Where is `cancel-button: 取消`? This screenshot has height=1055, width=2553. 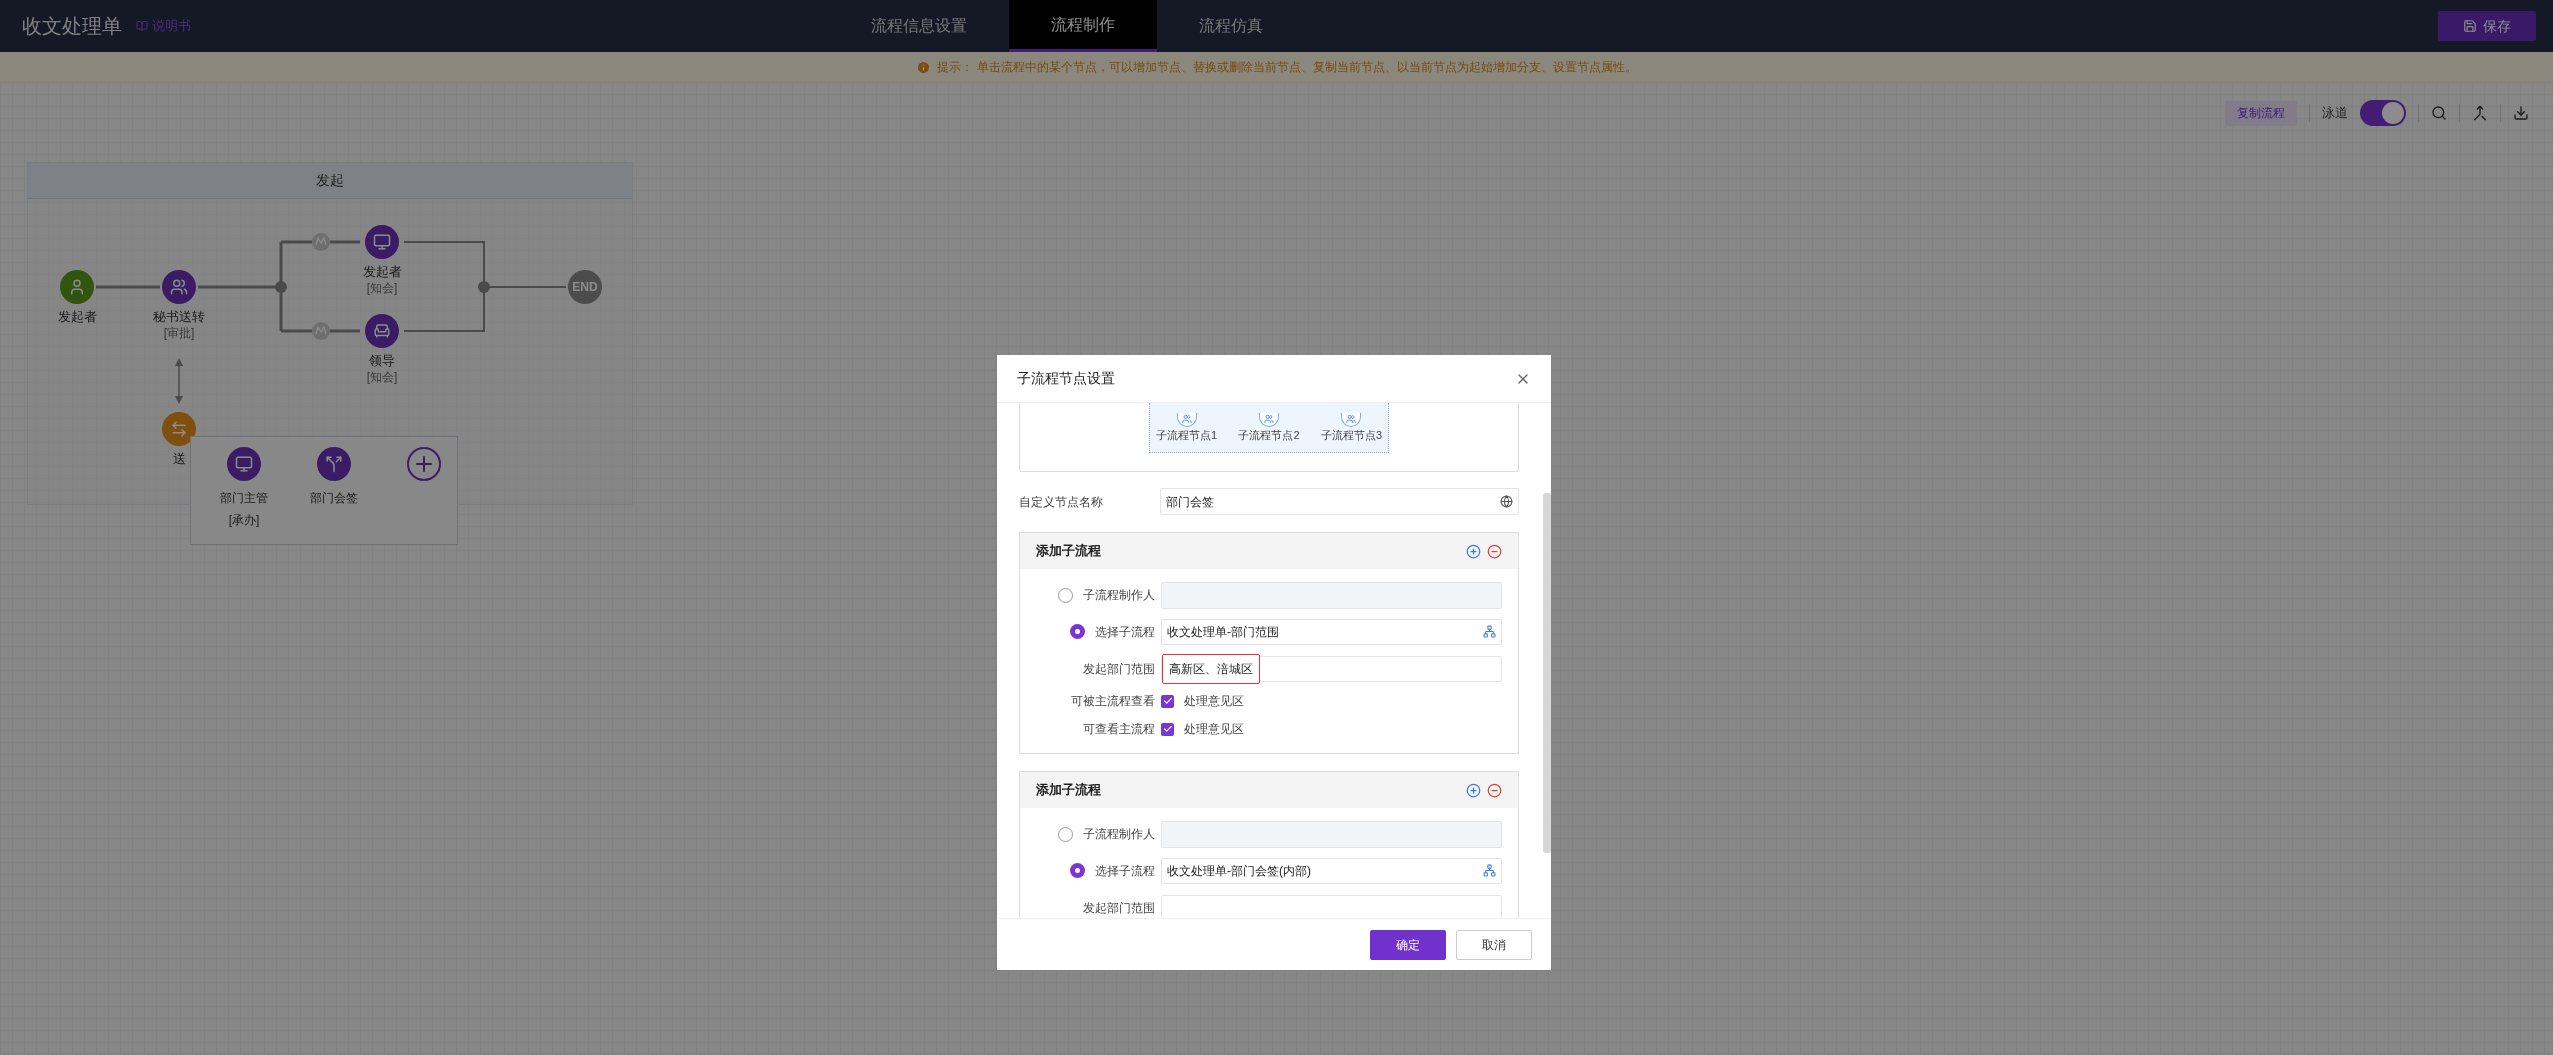 cancel-button: 取消 is located at coordinates (1494, 944).